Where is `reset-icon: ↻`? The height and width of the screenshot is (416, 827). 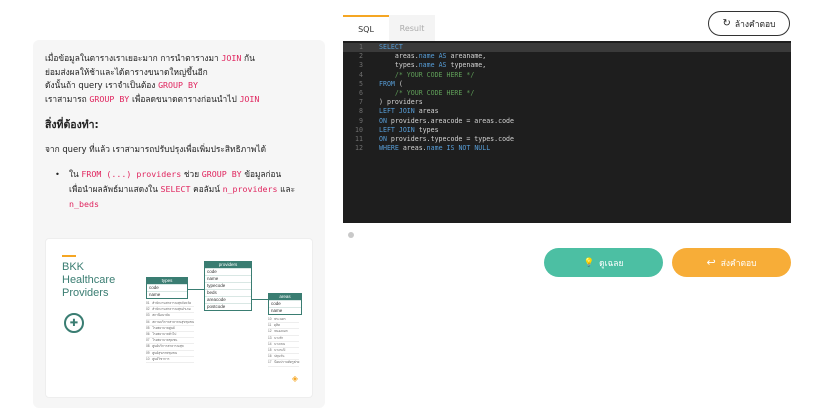
reset-icon: ↻ is located at coordinates (726, 23).